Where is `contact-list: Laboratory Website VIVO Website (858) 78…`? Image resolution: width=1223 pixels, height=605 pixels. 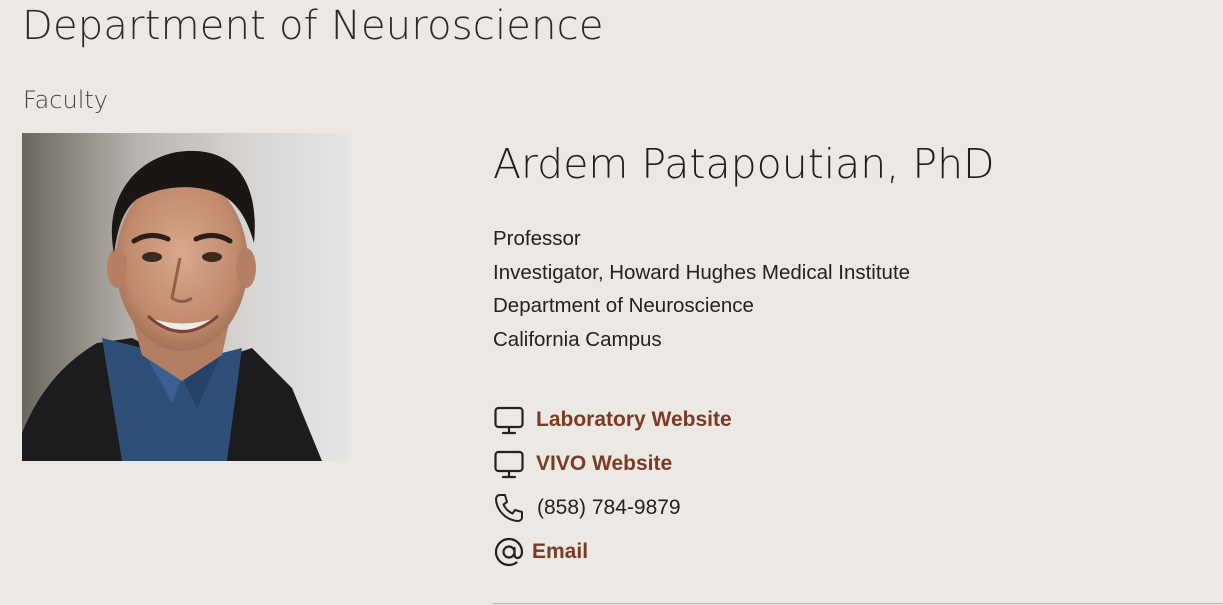 contact-list: Laboratory Website VIVO Website (858) 78… is located at coordinates (612, 486).